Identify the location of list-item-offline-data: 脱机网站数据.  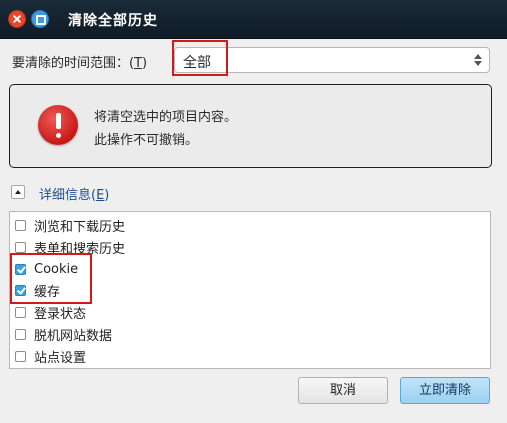
(64, 334).